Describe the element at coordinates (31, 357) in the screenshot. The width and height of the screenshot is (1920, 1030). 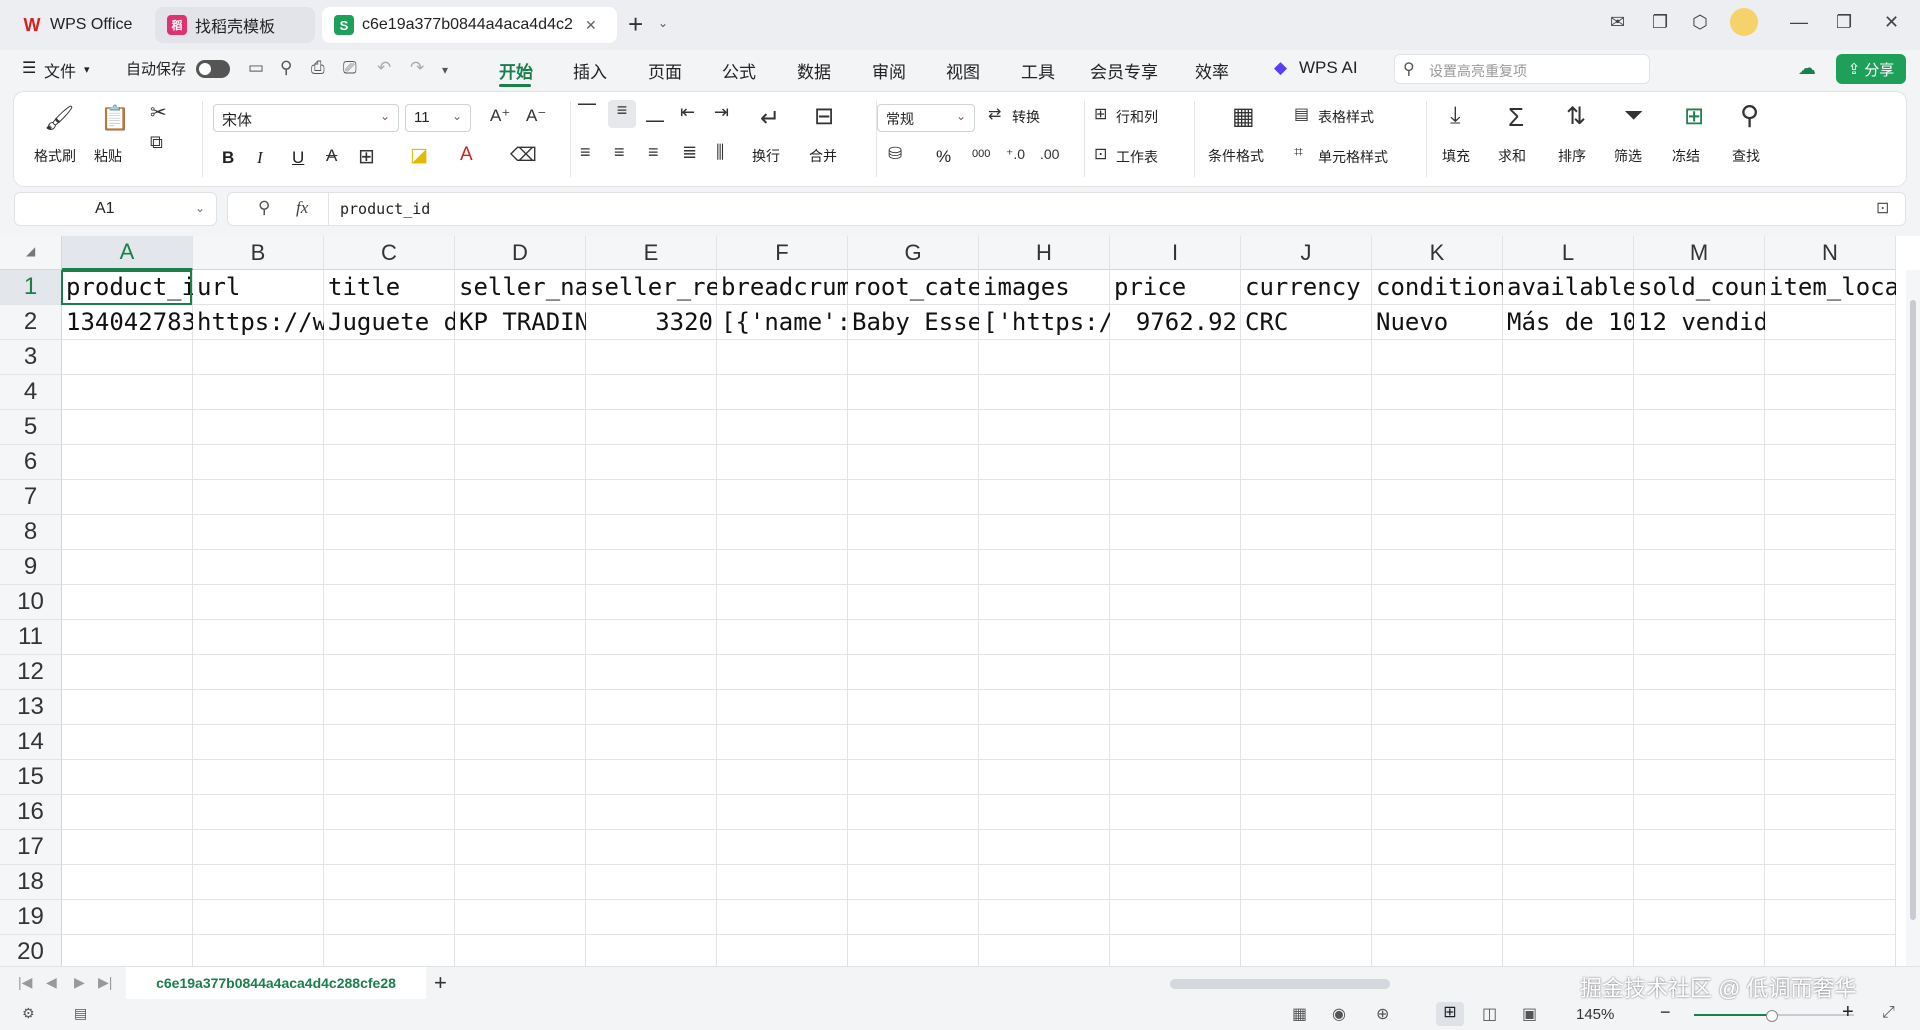
I see `row-header-3: 3` at that location.